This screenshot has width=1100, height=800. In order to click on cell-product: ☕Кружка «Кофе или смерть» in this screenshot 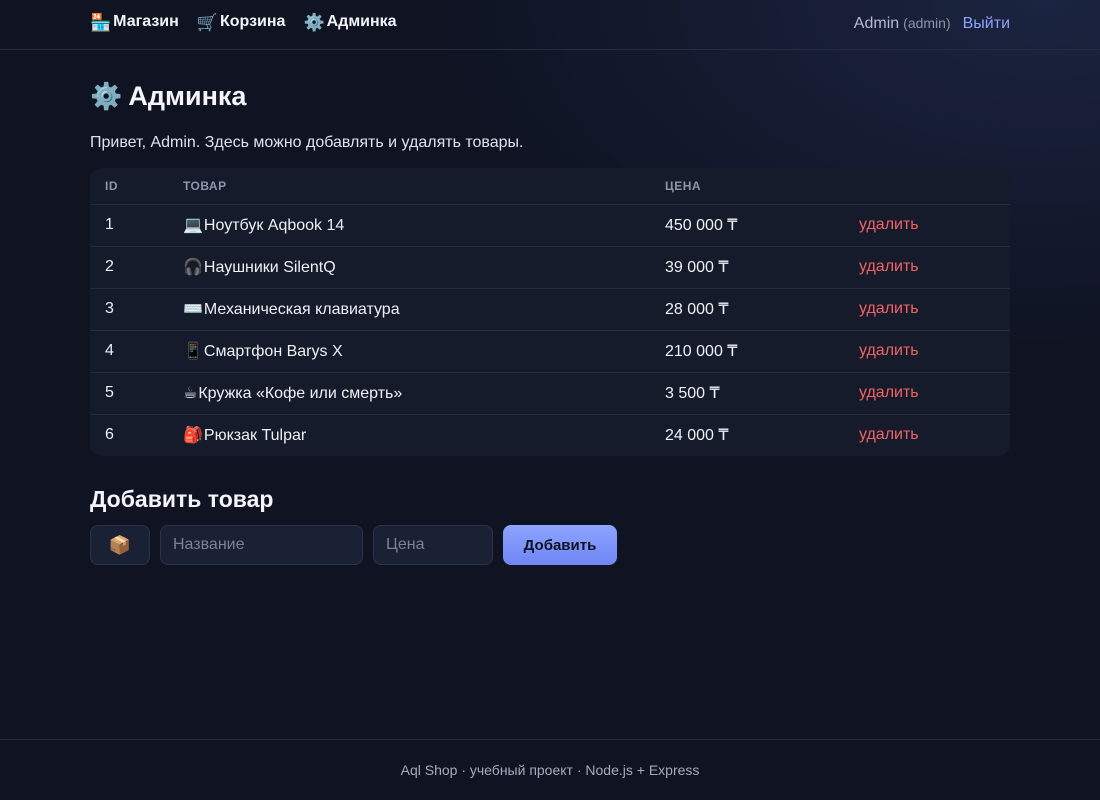, I will do `click(409, 393)`.